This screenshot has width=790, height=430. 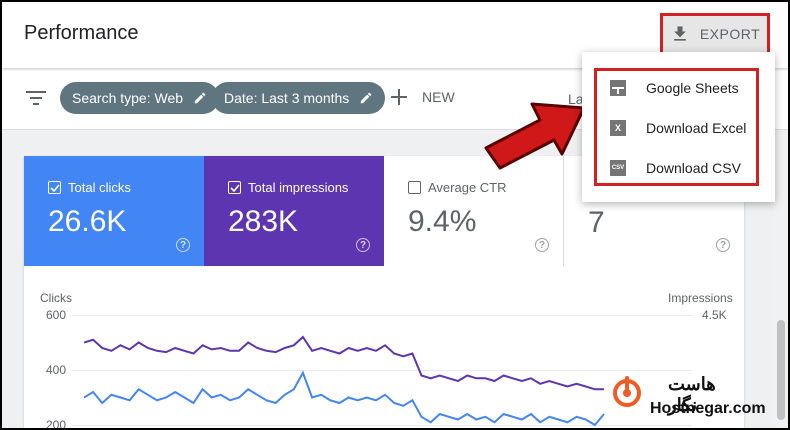 I want to click on export-button: EXPORT, so click(x=715, y=34).